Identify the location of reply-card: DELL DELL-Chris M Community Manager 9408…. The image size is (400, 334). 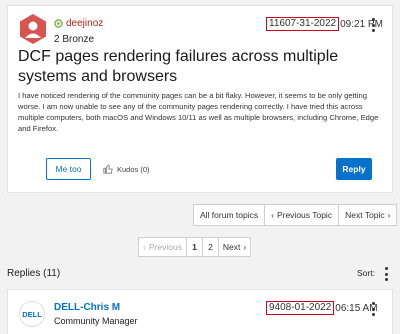
(200, 311).